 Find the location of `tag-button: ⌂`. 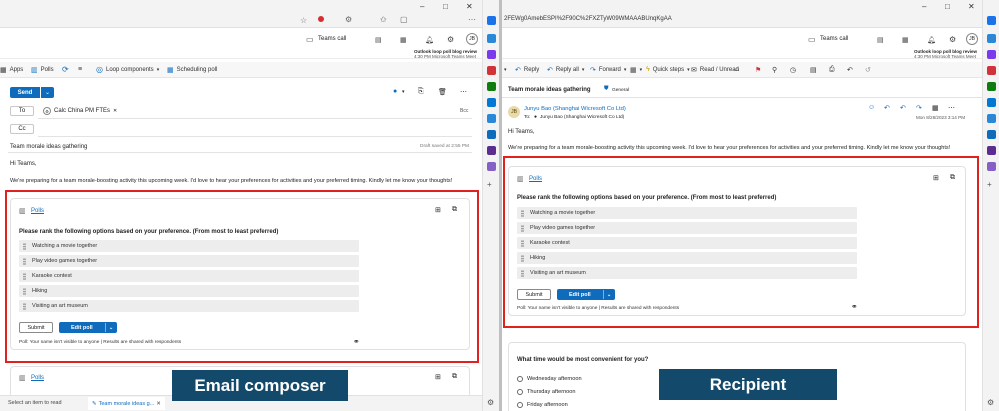

tag-button: ⌂ is located at coordinates (737, 69).